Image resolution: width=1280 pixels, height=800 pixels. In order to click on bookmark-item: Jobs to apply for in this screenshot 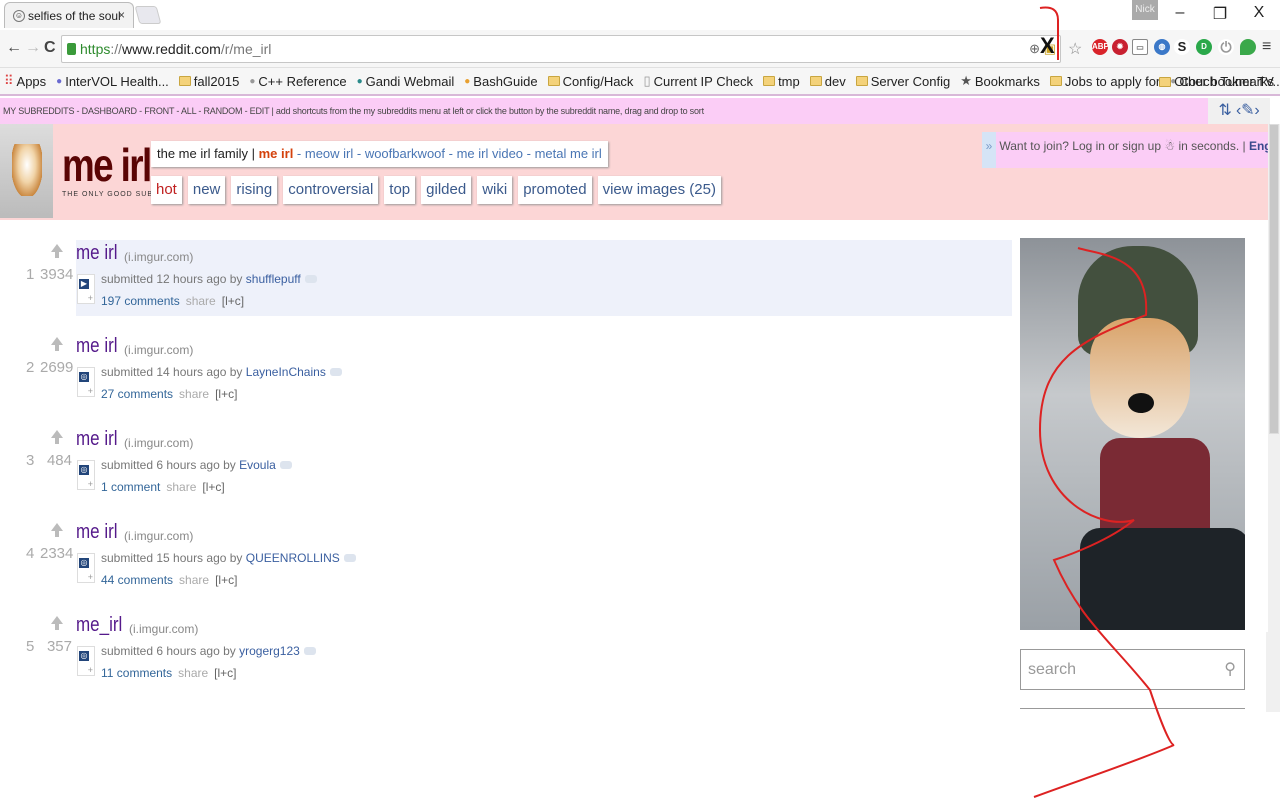, I will do `click(1104, 81)`.